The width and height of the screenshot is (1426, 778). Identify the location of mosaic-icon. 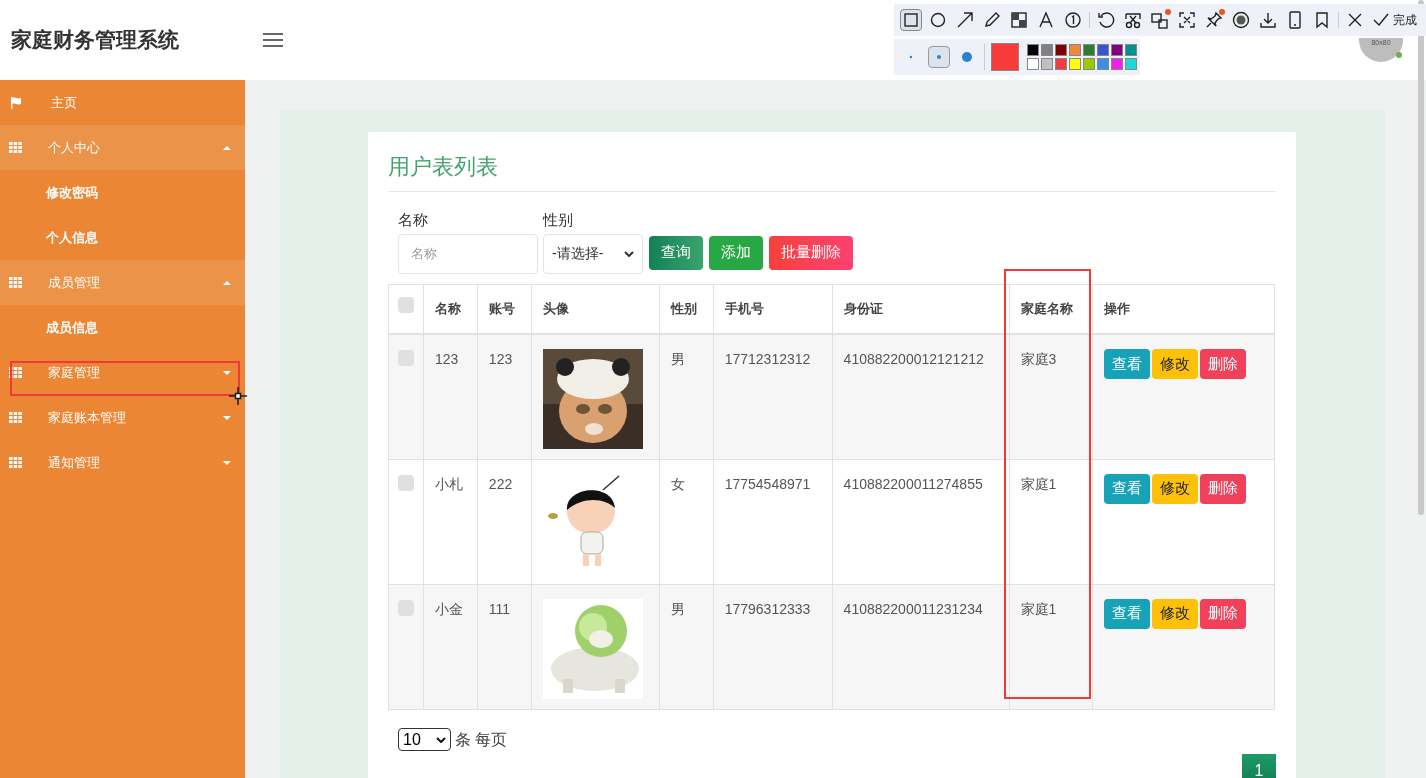
(1019, 20).